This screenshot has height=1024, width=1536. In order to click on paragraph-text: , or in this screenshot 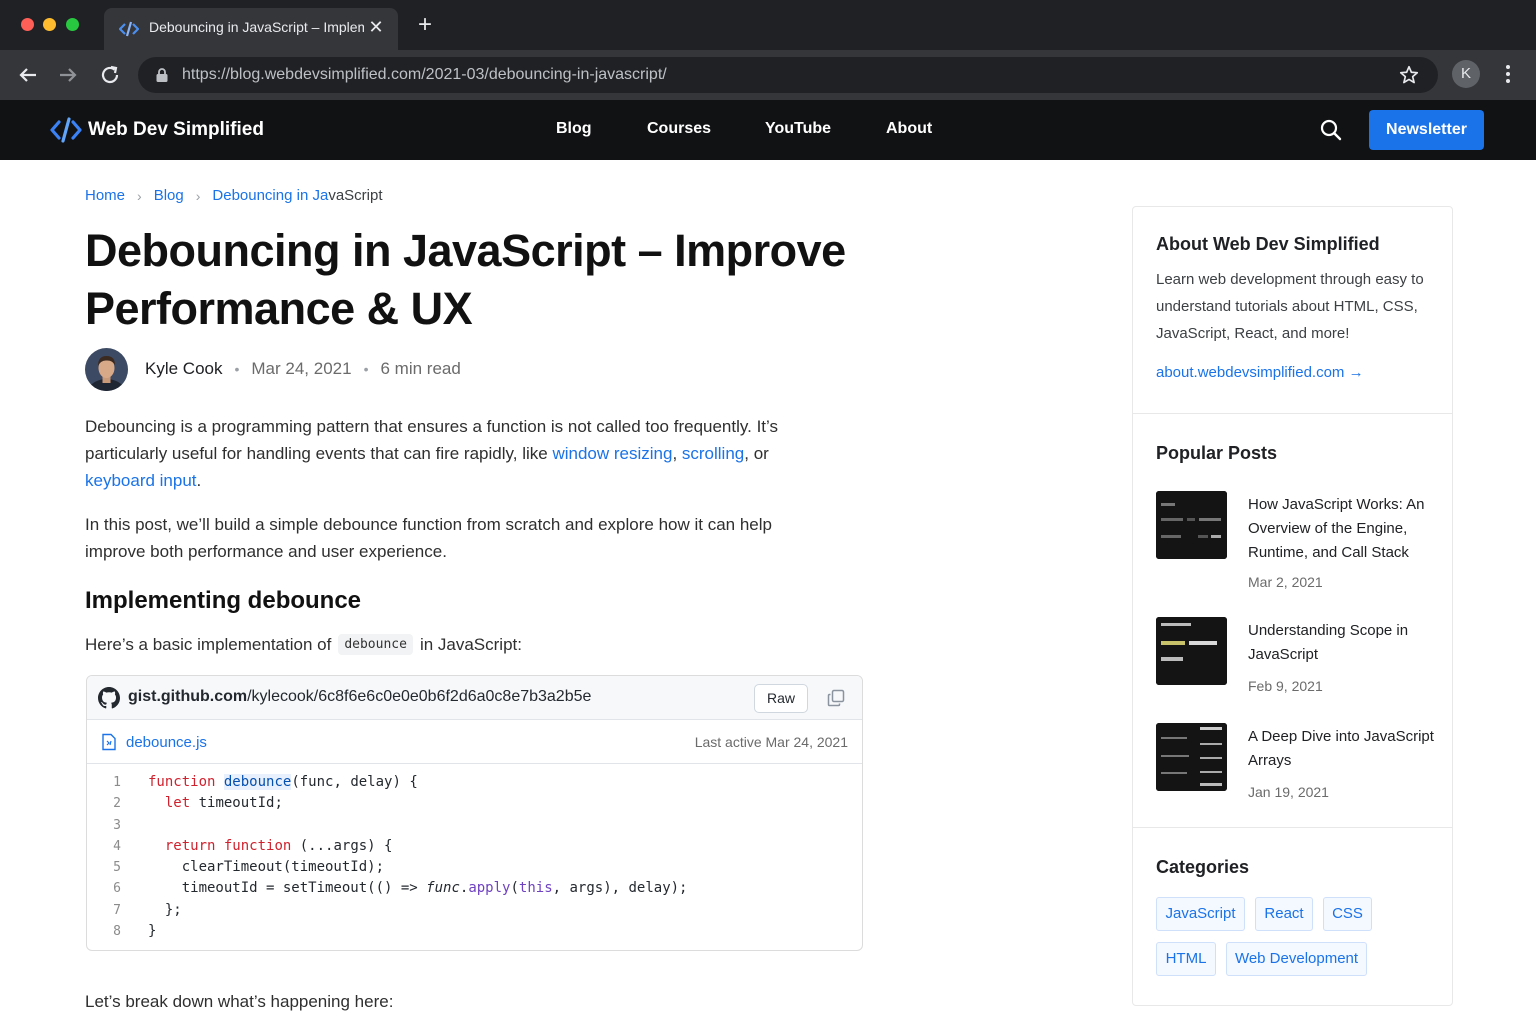, I will do `click(756, 453)`.